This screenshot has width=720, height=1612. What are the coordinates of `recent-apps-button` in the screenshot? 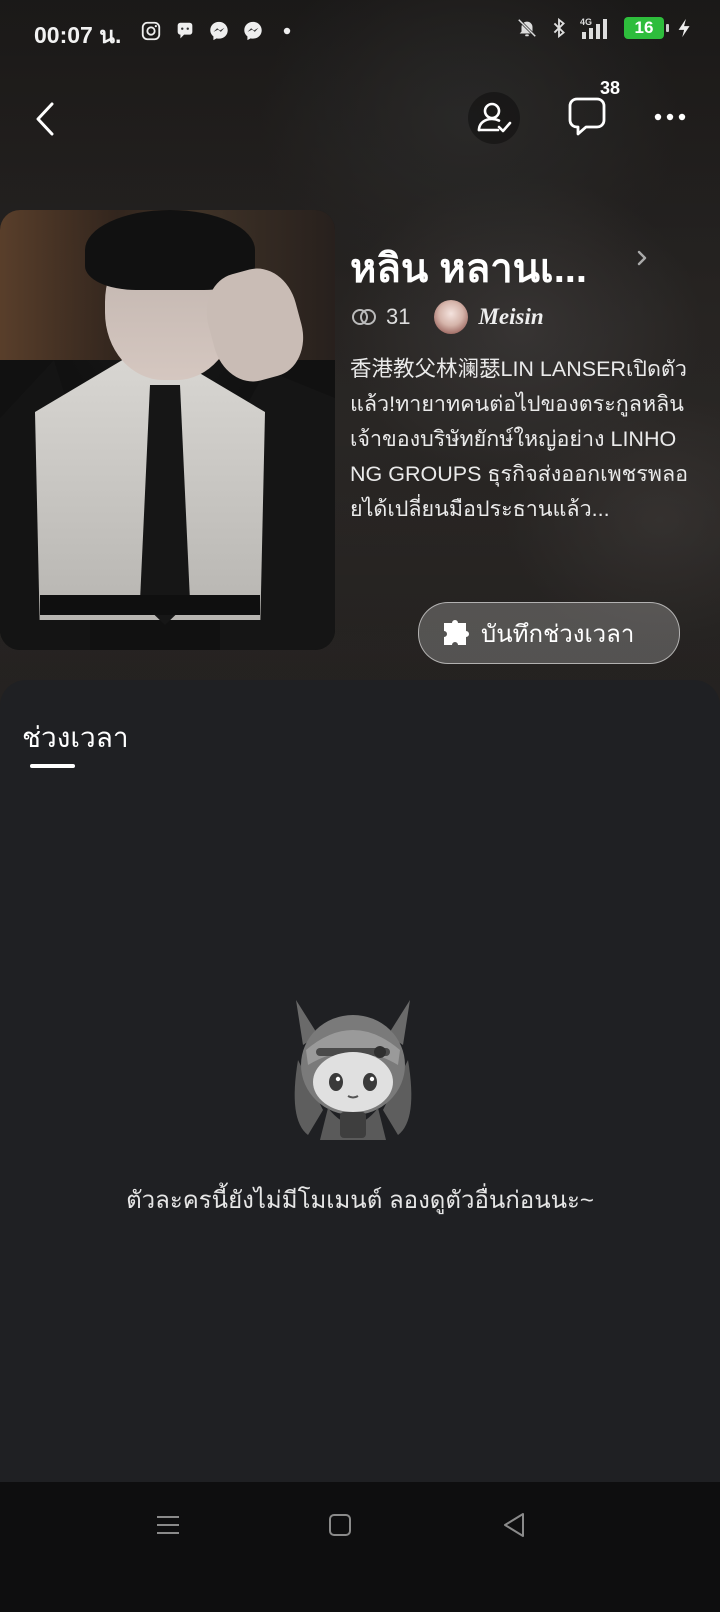 It's located at (168, 1525).